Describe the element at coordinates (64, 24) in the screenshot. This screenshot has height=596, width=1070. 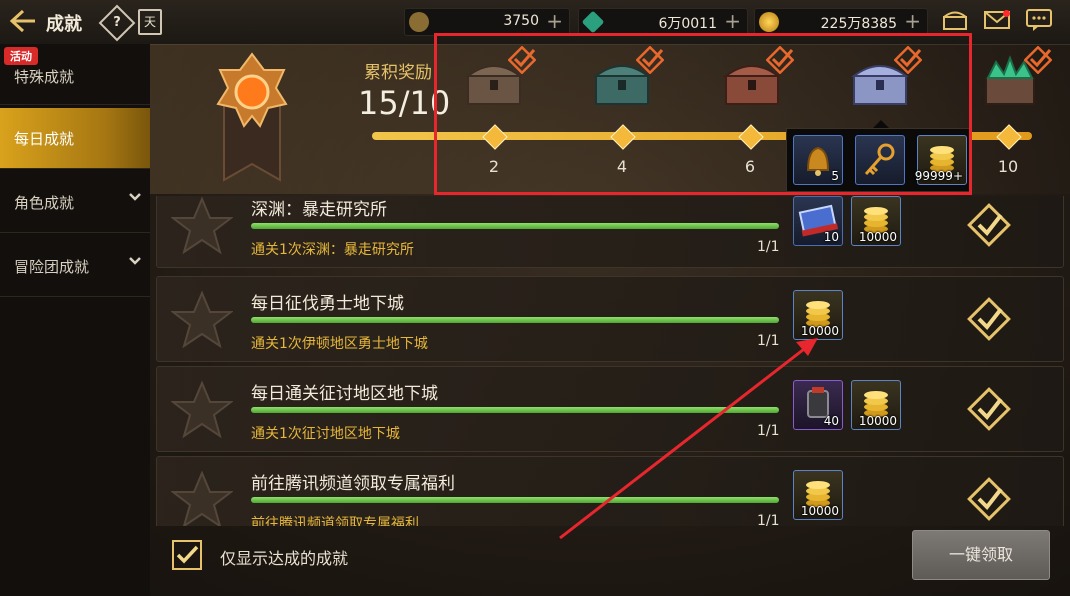
I see `page-title: 成就` at that location.